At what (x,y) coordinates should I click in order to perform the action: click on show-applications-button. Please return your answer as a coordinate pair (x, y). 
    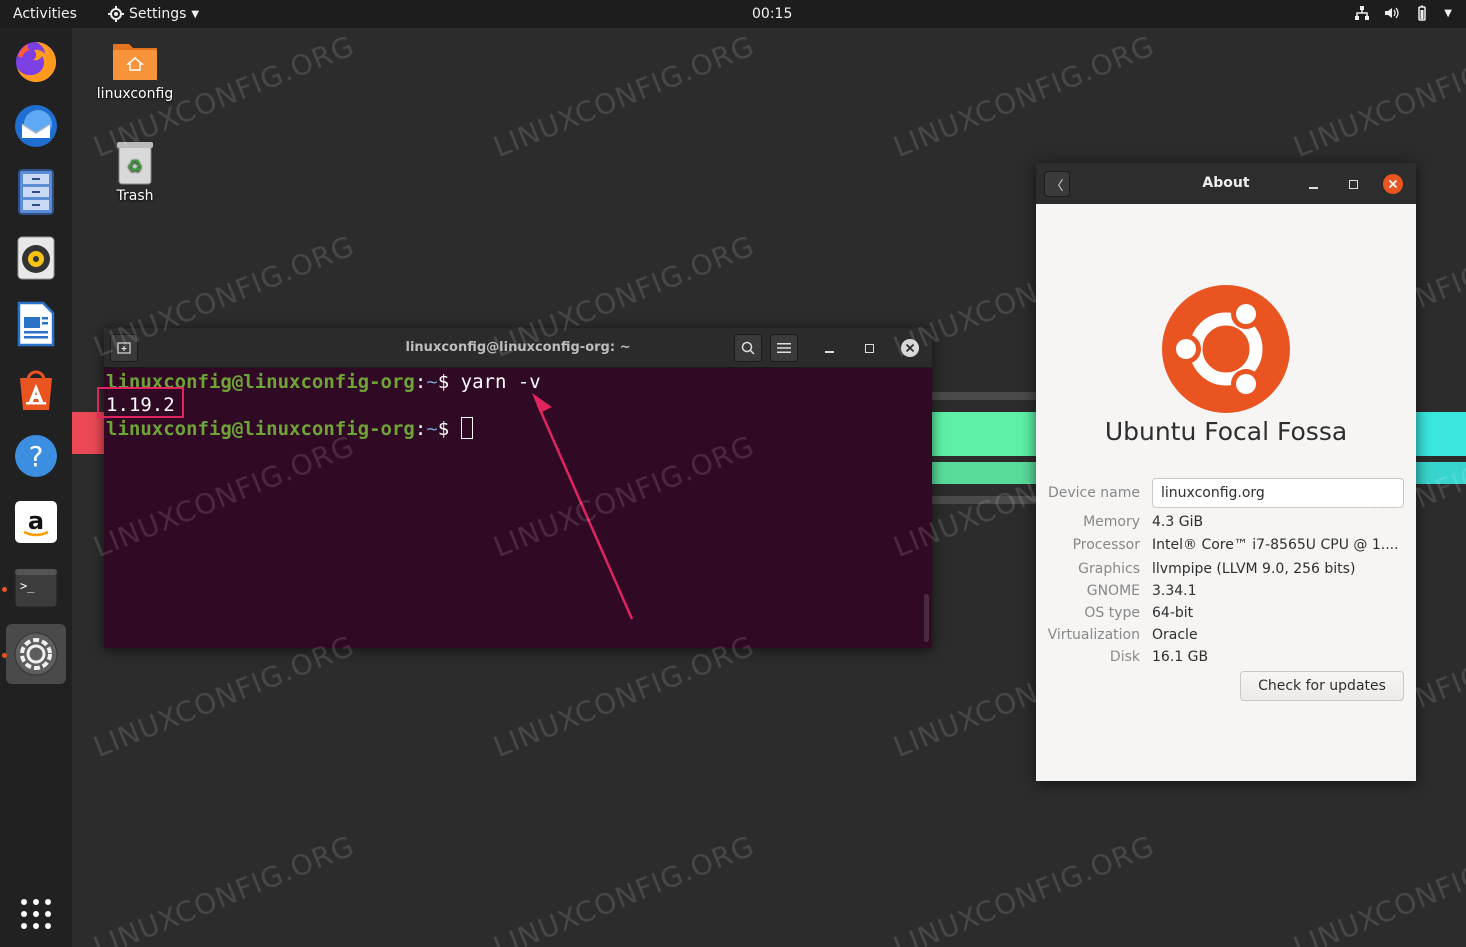
    Looking at the image, I should click on (36, 914).